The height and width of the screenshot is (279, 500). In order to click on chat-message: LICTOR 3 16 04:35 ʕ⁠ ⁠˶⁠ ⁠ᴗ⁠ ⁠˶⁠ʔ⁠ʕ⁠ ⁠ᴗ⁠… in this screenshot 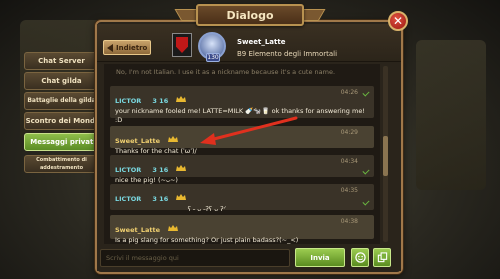, I will do `click(242, 198)`.